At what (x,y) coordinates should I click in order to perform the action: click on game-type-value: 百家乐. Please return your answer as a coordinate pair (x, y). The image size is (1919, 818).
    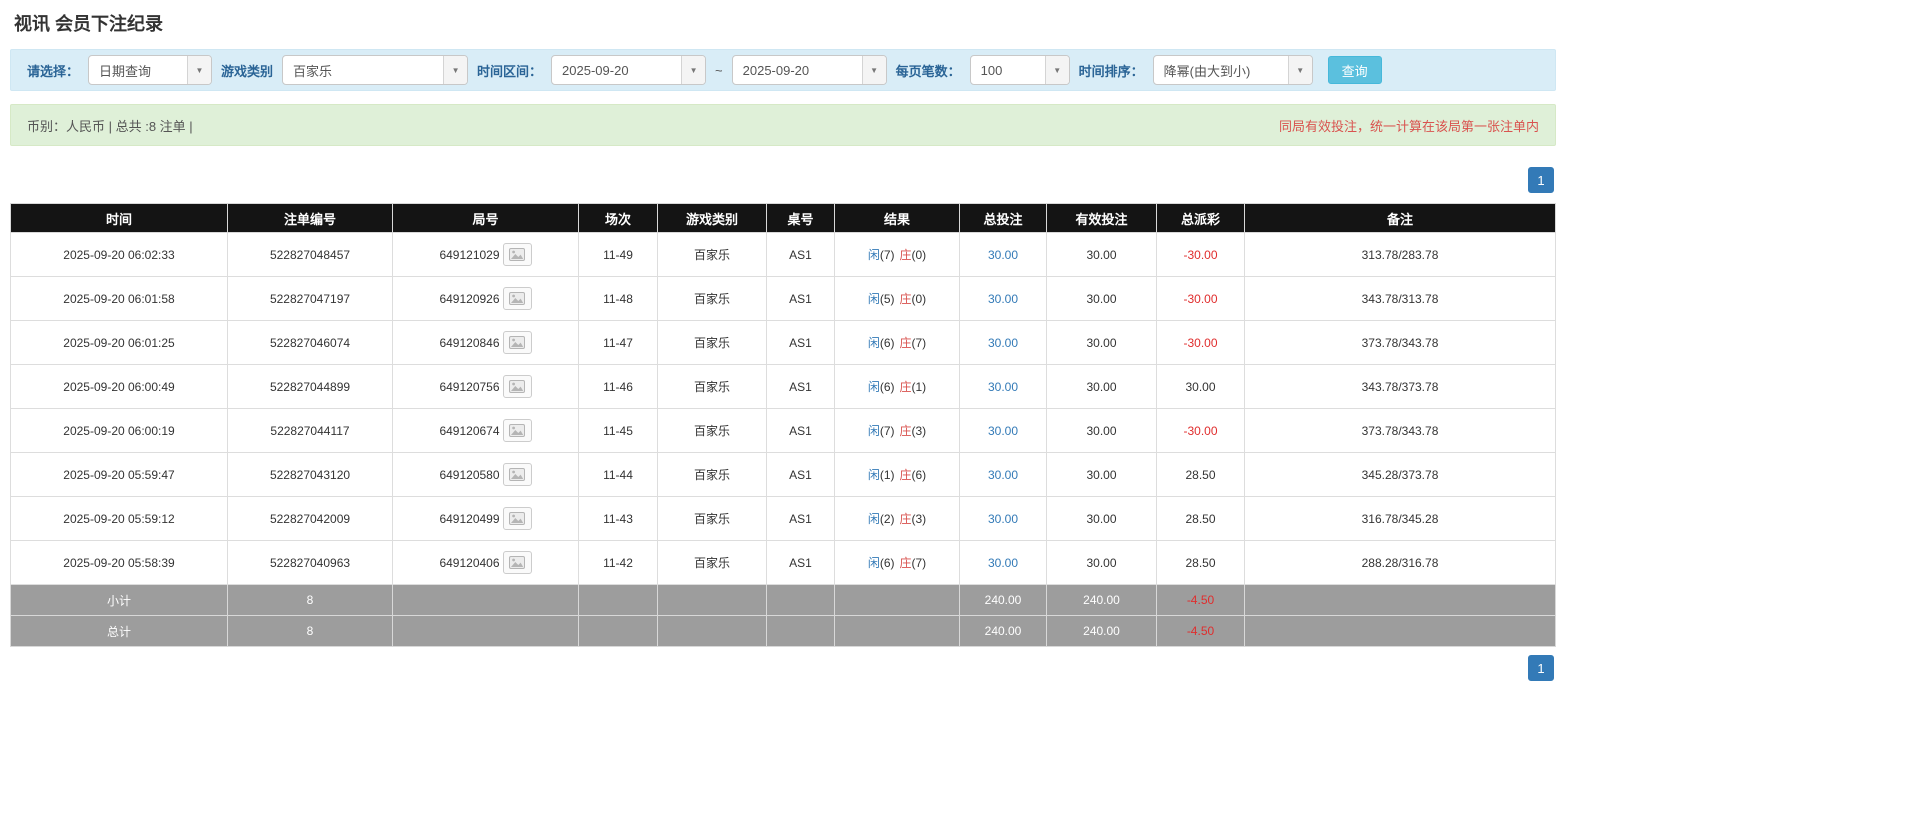
    Looking at the image, I should click on (313, 71).